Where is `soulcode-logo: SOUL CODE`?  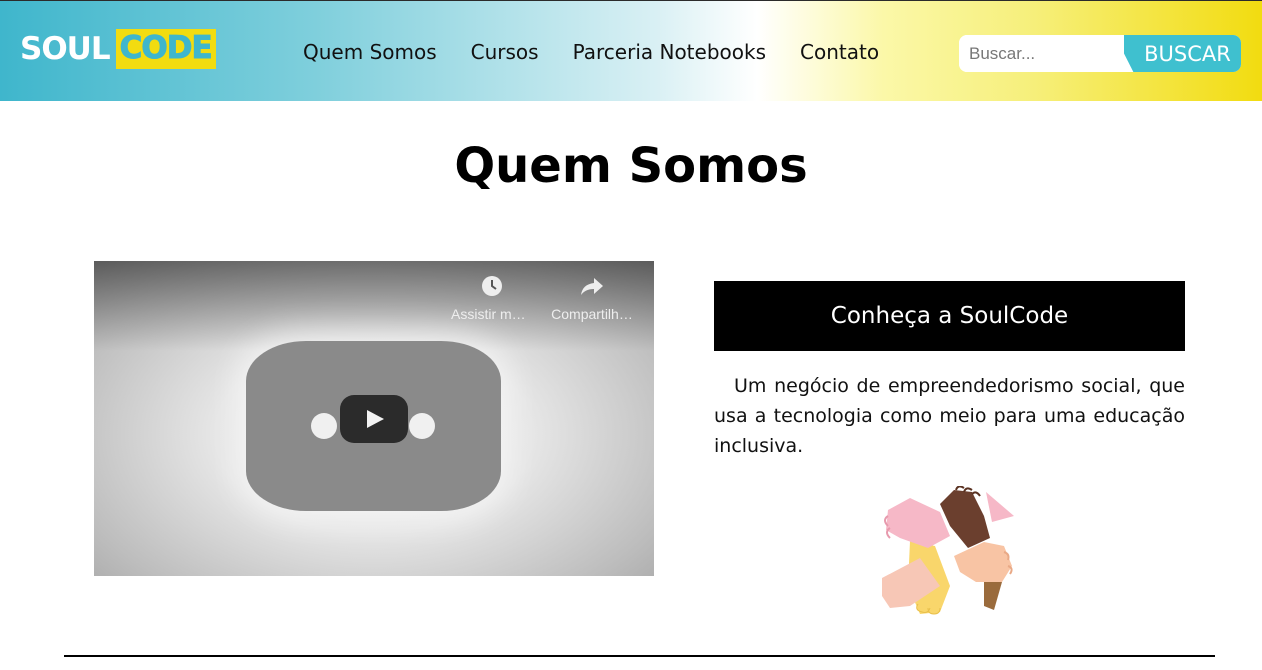 soulcode-logo: SOUL CODE is located at coordinates (118, 49).